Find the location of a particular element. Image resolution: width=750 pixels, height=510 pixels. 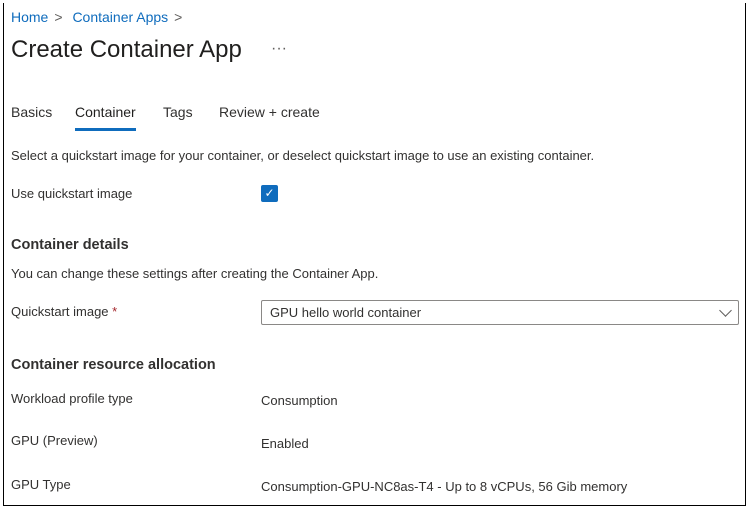

quickstart-image-dropdown: GPU hello world container is located at coordinates (500, 312).